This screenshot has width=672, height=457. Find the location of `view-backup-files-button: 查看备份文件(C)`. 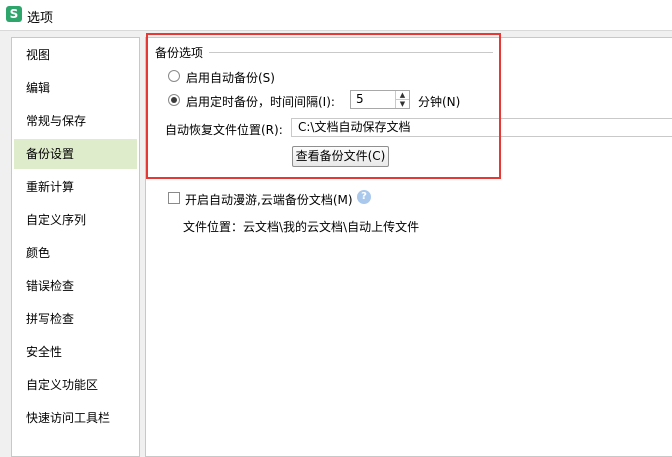

view-backup-files-button: 查看备份文件(C) is located at coordinates (340, 156).